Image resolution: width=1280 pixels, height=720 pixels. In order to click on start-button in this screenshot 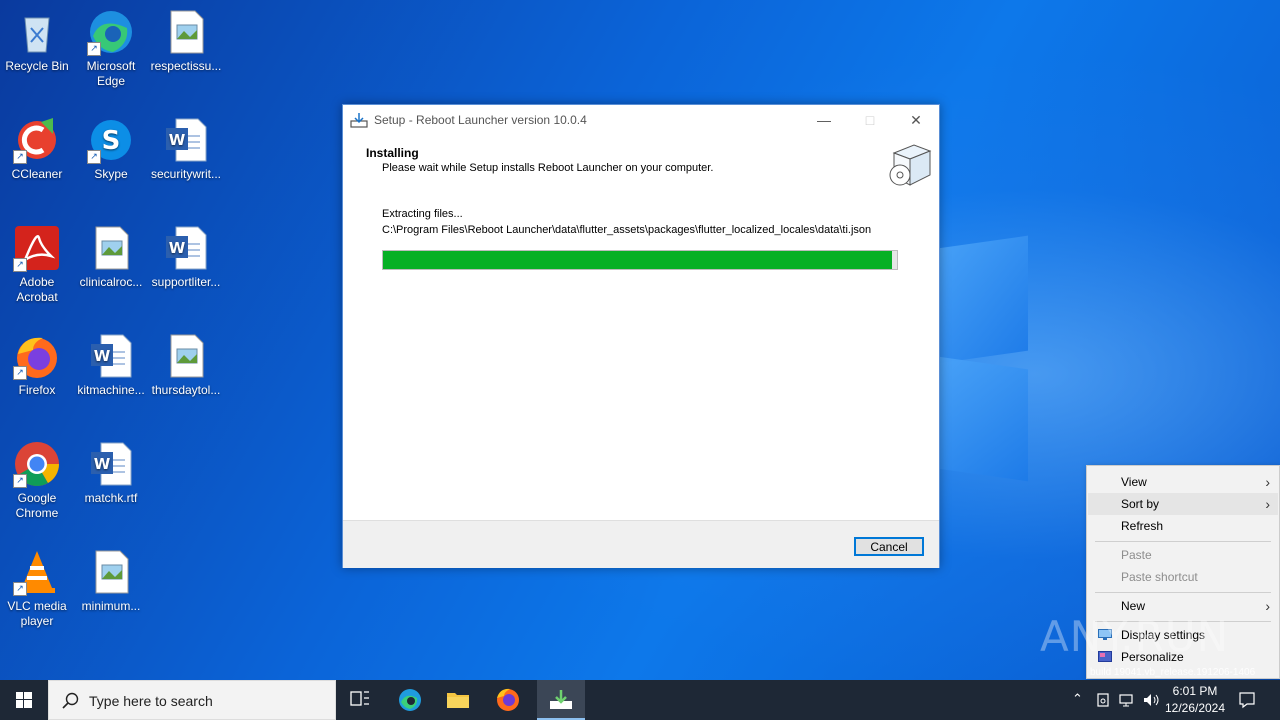, I will do `click(24, 700)`.